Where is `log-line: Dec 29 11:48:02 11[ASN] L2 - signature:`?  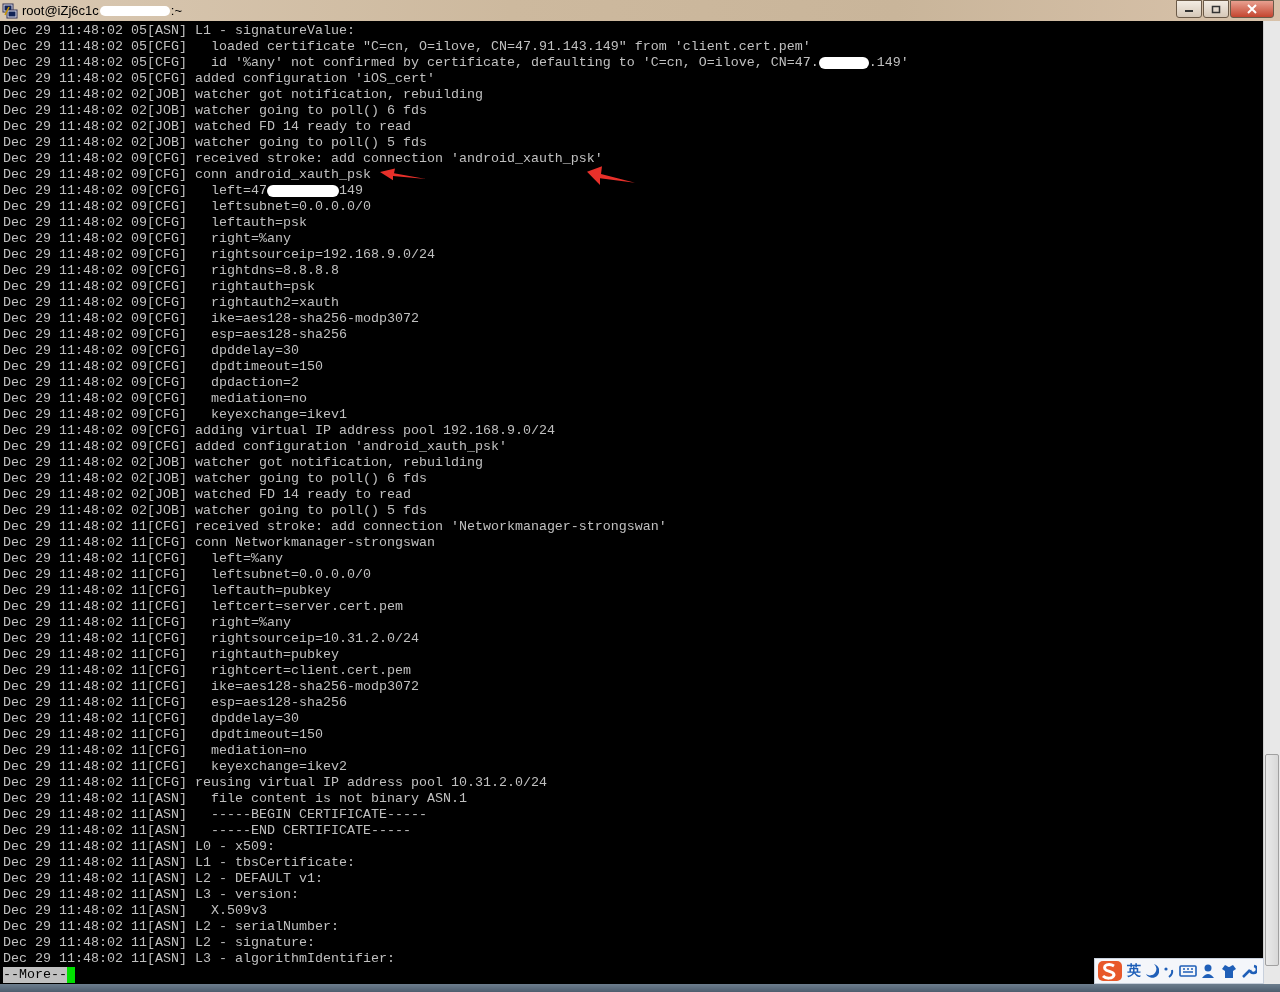
log-line: Dec 29 11:48:02 11[ASN] L2 - signature: is located at coordinates (159, 943).